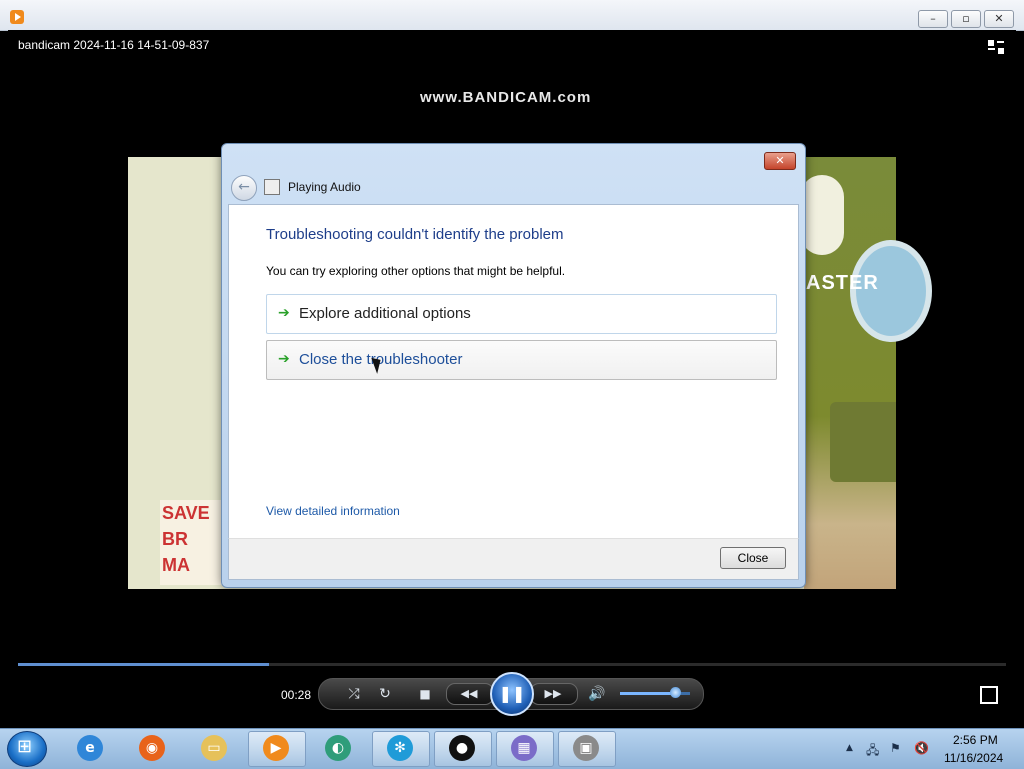 The width and height of the screenshot is (1024, 769). What do you see at coordinates (462, 748) in the screenshot?
I see `record-icon: ●` at bounding box center [462, 748].